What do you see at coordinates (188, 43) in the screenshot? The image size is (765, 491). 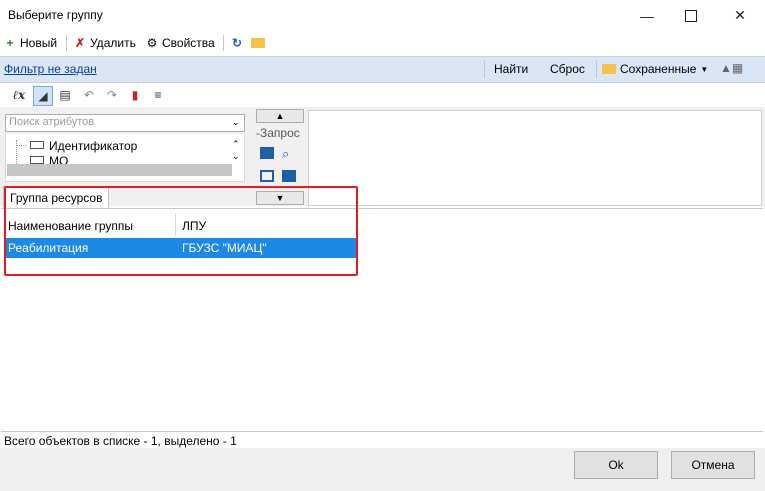 I see `properties-label: Свойства` at bounding box center [188, 43].